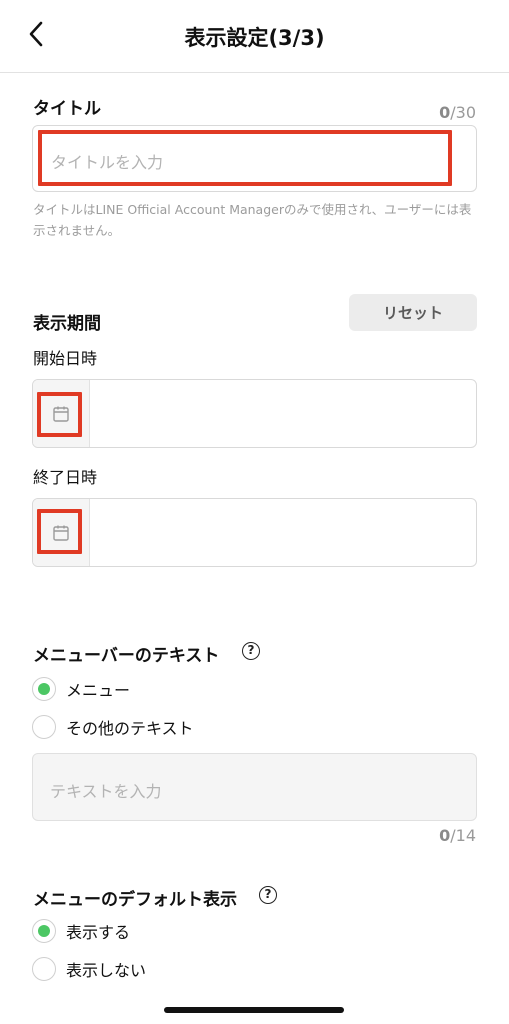 This screenshot has width=509, height=1024. What do you see at coordinates (445, 112) in the screenshot?
I see `title-counter-current: 0` at bounding box center [445, 112].